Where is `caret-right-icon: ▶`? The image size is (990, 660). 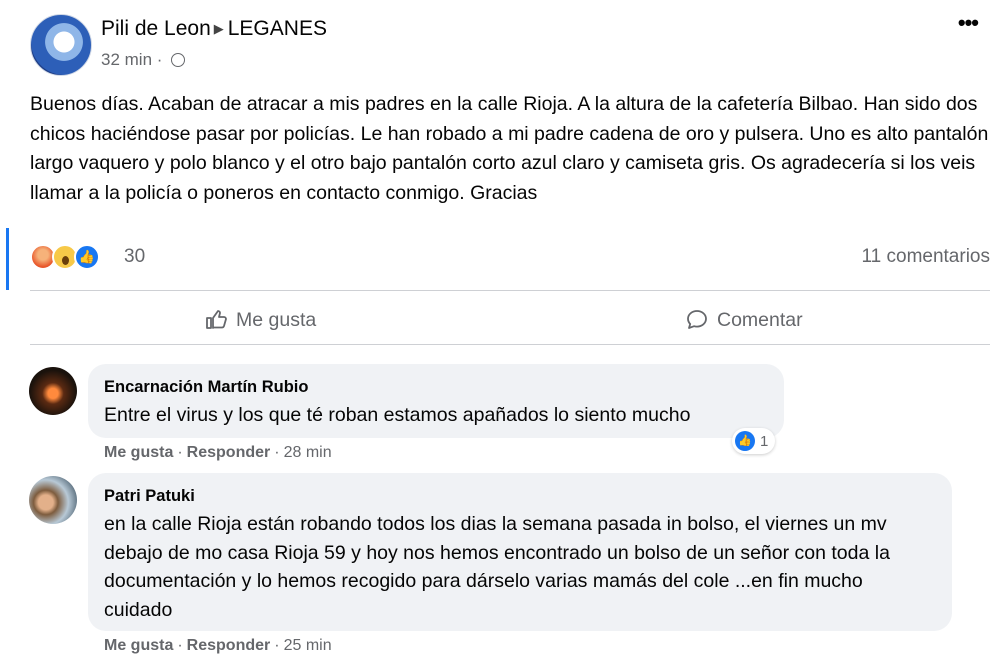 caret-right-icon: ▶ is located at coordinates (218, 28).